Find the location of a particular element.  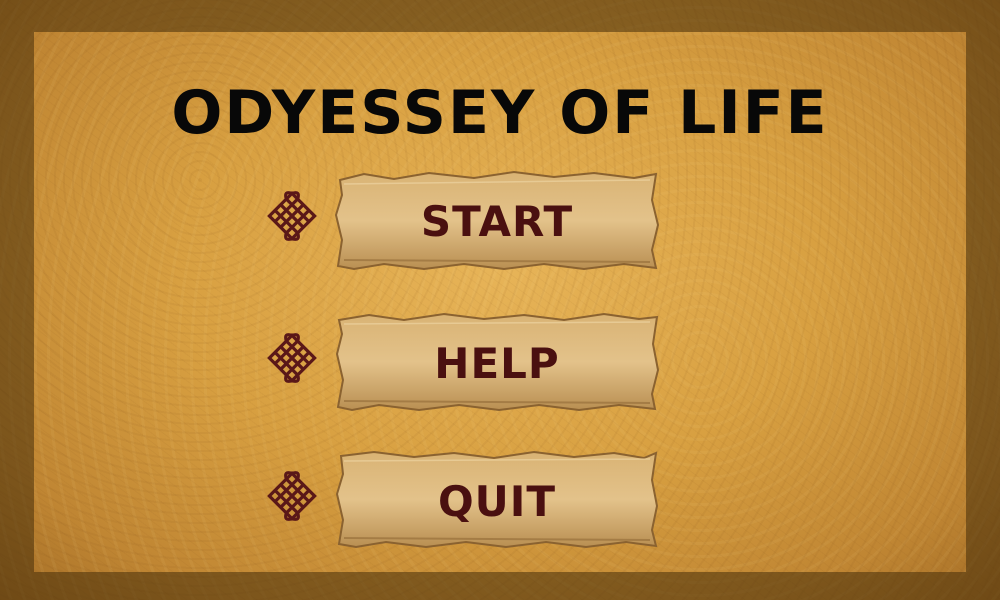

start-button-label: START is located at coordinates (497, 221).